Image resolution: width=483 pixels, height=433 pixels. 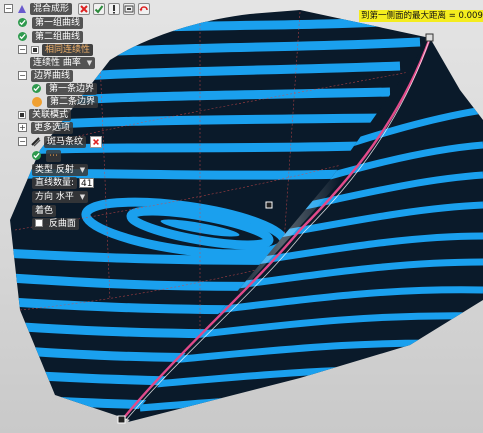 What do you see at coordinates (44, 210) in the screenshot?
I see `color-option: 着色` at bounding box center [44, 210].